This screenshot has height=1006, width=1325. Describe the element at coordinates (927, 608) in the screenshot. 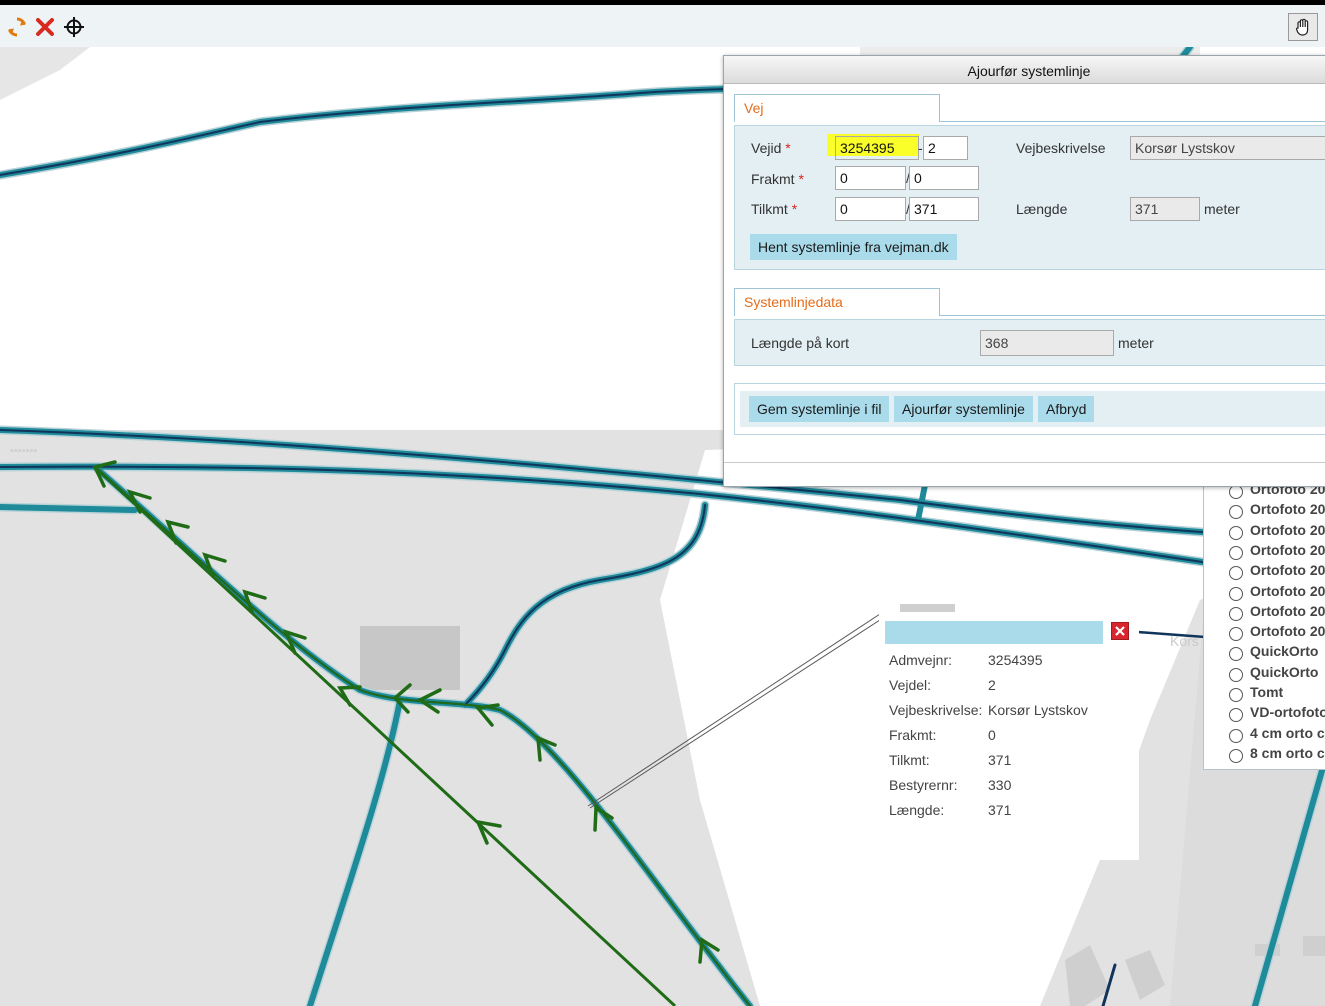

I see `map-building-small` at that location.